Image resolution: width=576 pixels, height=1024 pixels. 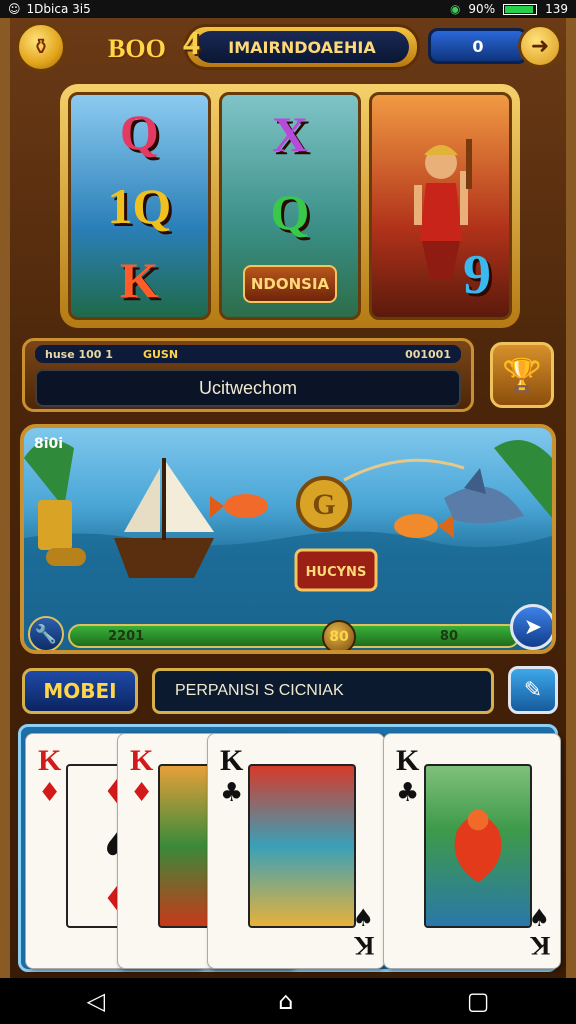 I want to click on balance-display: 0, so click(x=478, y=46).